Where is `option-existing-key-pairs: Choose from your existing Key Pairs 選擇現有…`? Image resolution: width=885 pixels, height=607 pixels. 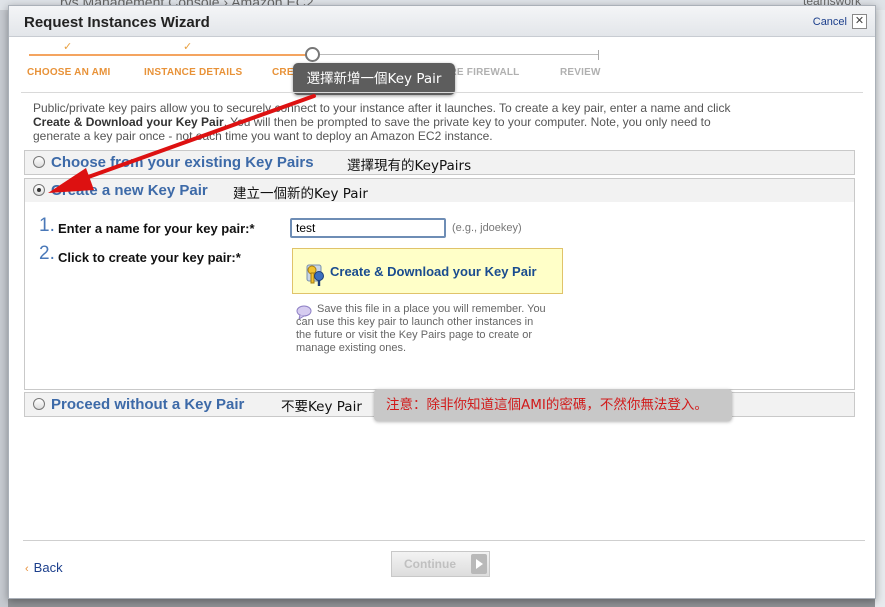
option-existing-key-pairs: Choose from your existing Key Pairs 選擇現有… is located at coordinates (439, 162).